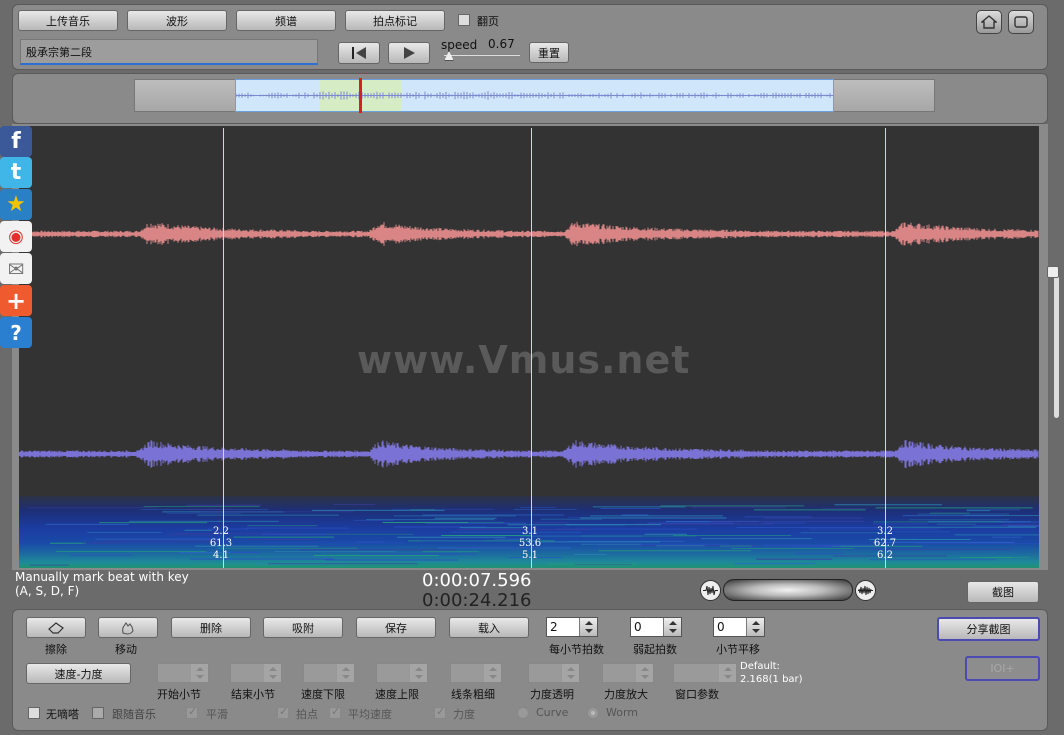  Describe the element at coordinates (283, 712) in the screenshot. I see `beat-point-checkbox` at that location.